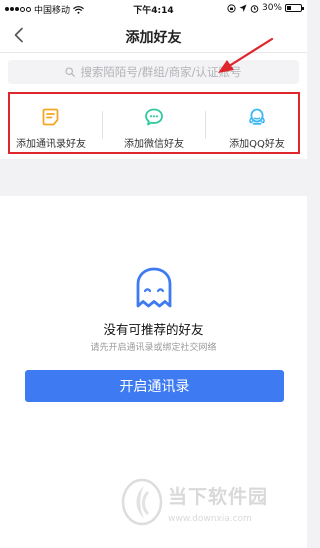 The width and height of the screenshot is (320, 548). I want to click on wechat-icon, so click(154, 117).